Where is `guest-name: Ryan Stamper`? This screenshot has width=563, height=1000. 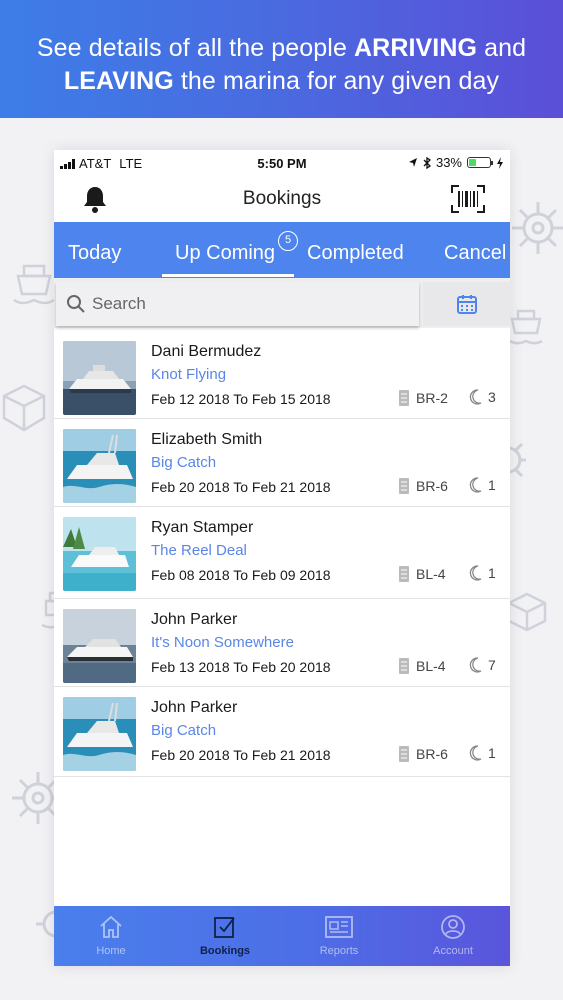 guest-name: Ryan Stamper is located at coordinates (202, 527).